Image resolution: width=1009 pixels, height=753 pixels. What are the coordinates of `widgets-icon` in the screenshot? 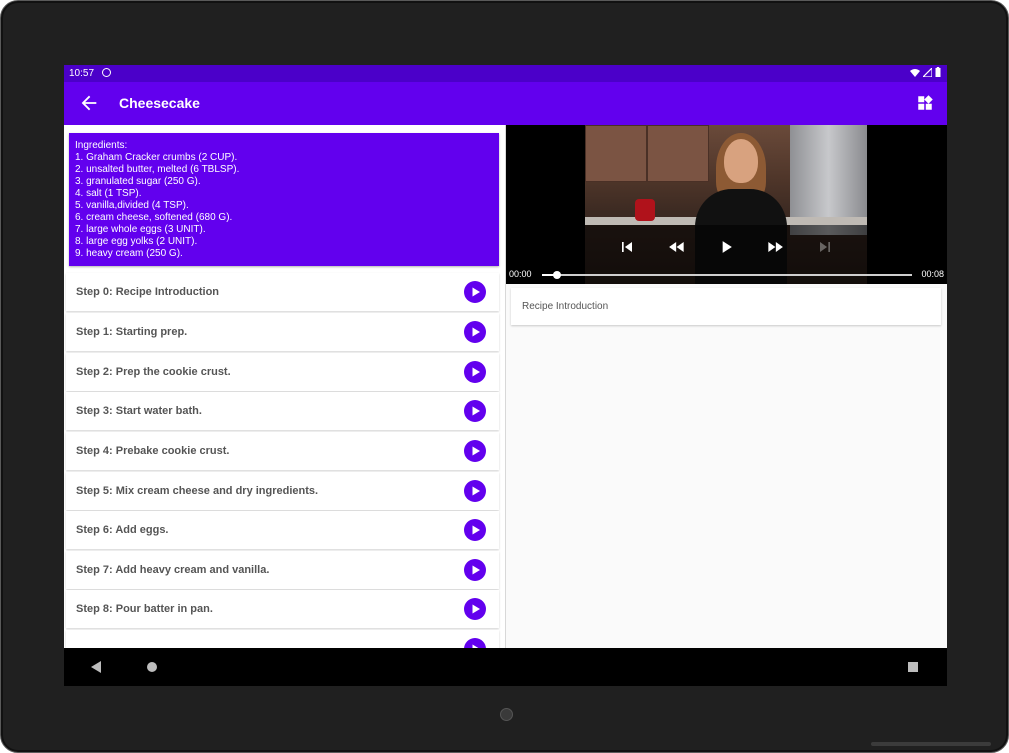 It's located at (925, 103).